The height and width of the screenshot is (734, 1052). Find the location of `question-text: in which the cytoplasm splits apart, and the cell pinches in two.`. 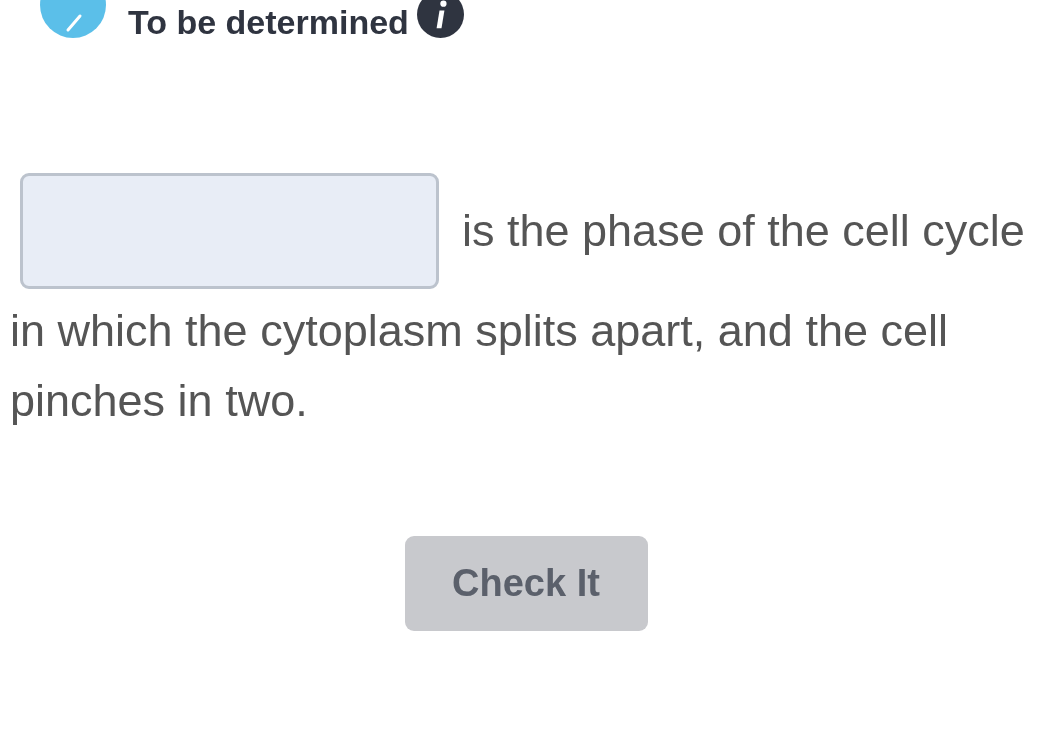

question-text: in which the cytoplasm splits apart, and the cell pinches in two. is located at coordinates (479, 365).